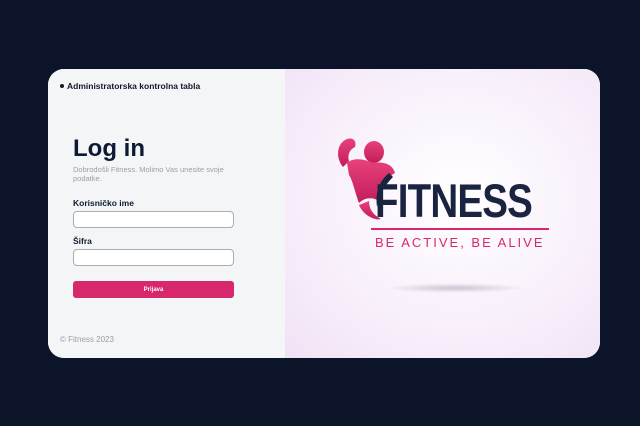 The width and height of the screenshot is (640, 426). I want to click on username-input, so click(153, 219).